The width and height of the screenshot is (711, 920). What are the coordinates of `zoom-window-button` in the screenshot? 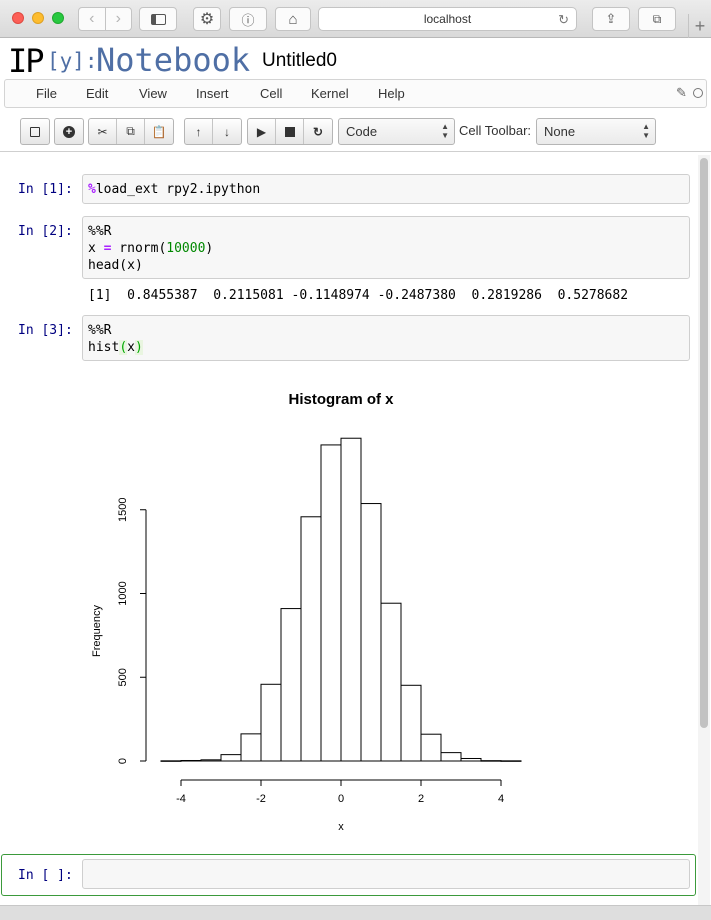 It's located at (58, 18).